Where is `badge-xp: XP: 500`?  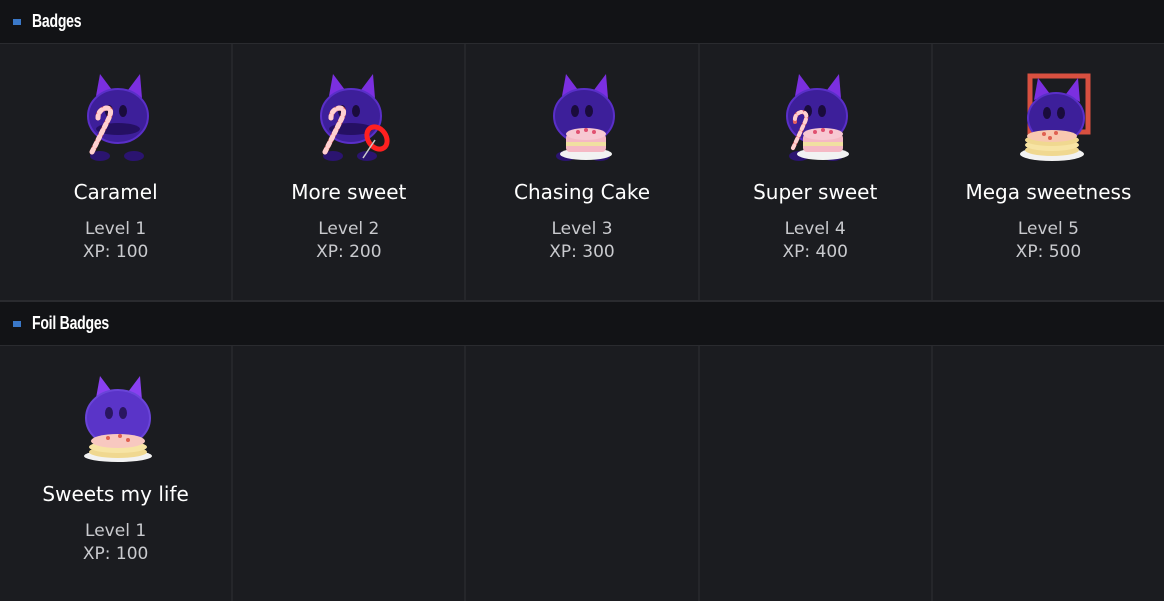 badge-xp: XP: 500 is located at coordinates (1048, 252).